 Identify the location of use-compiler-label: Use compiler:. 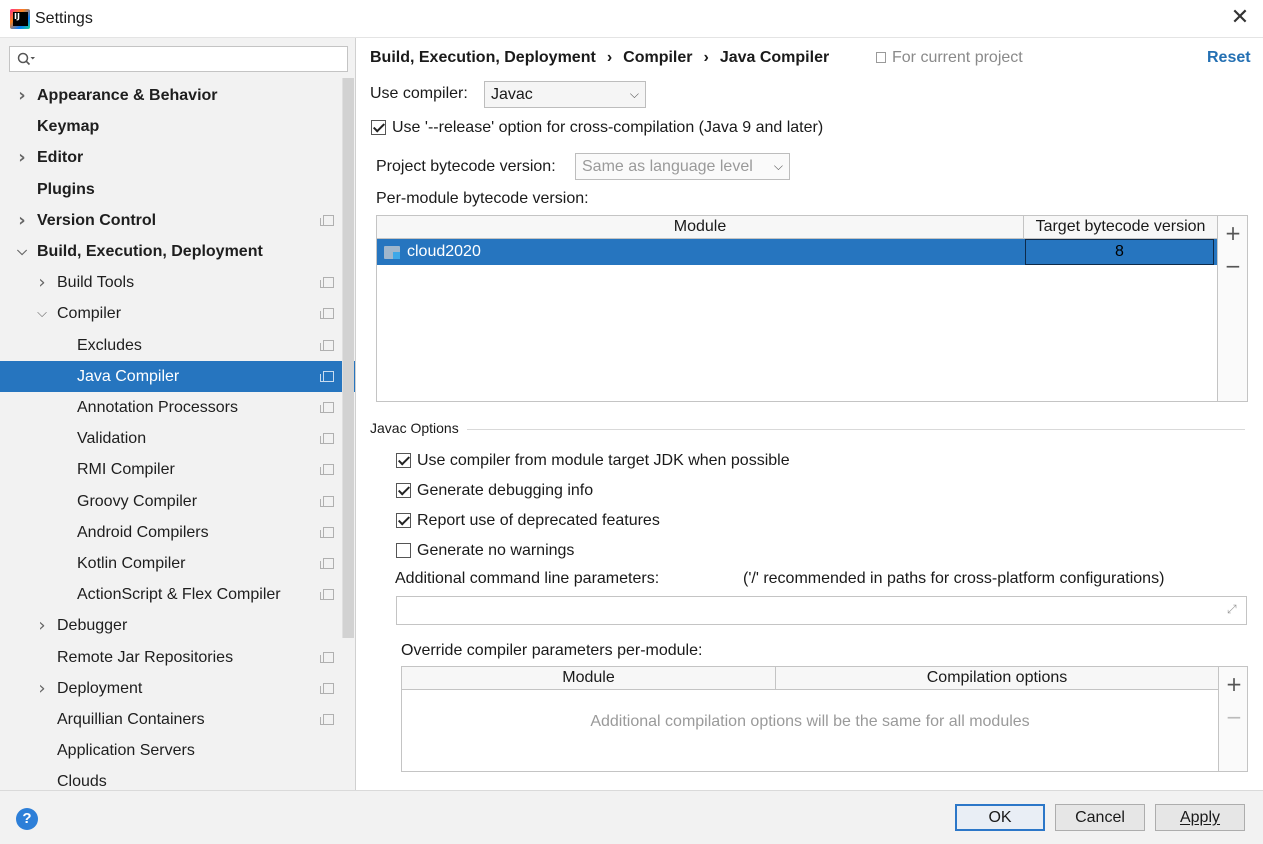
(419, 93).